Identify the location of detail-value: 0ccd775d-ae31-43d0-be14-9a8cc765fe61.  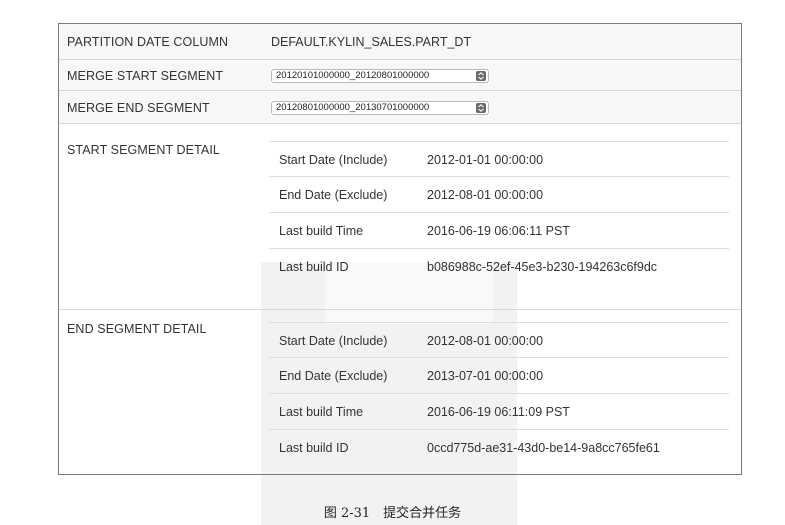
(543, 448).